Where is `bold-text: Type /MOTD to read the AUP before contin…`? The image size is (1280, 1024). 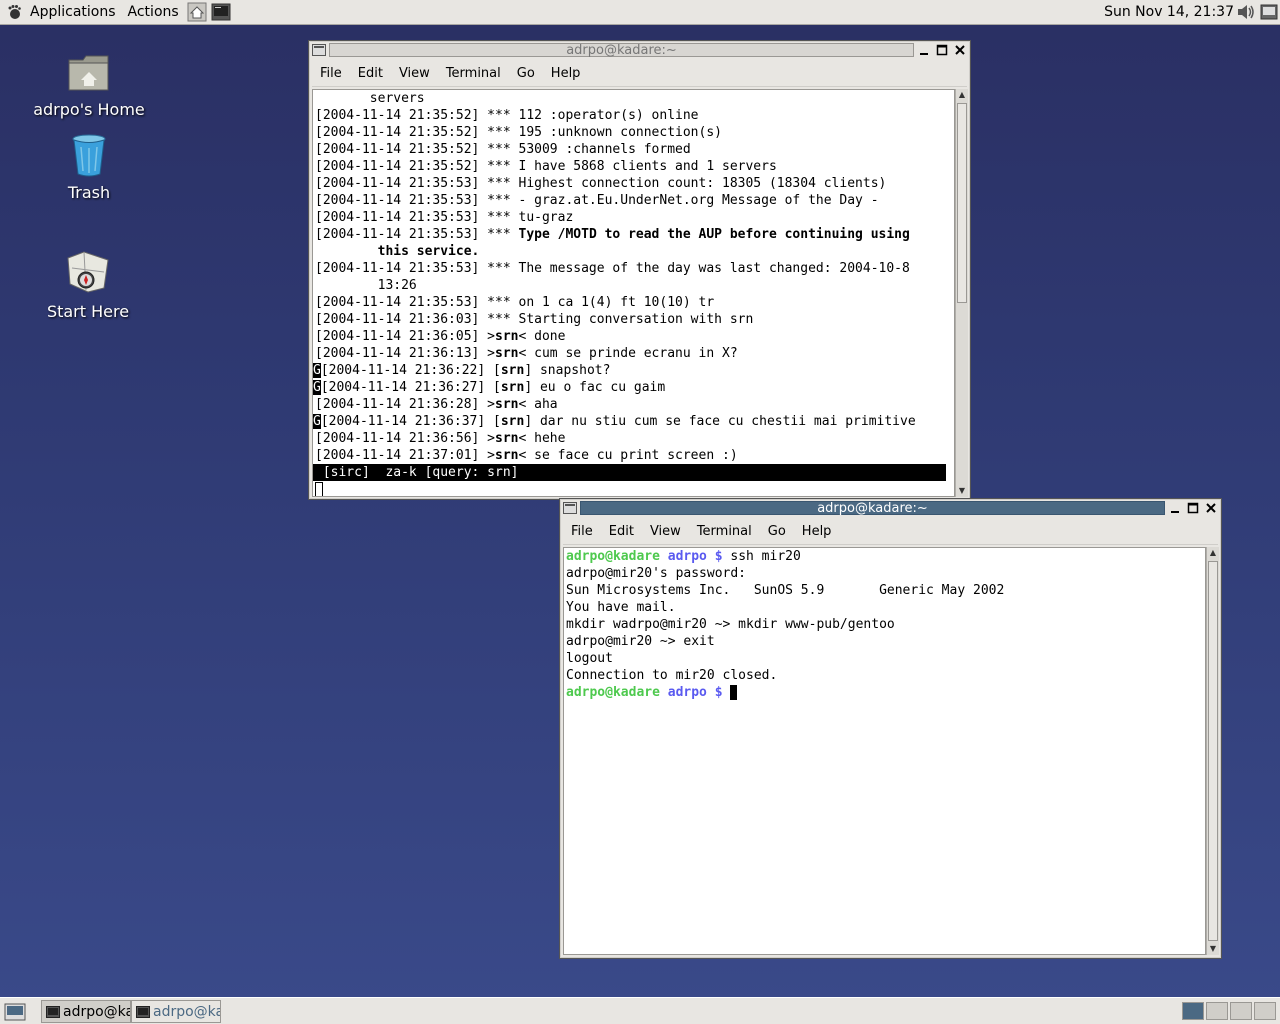
bold-text: Type /MOTD to read the AUP before contin… is located at coordinates (714, 234).